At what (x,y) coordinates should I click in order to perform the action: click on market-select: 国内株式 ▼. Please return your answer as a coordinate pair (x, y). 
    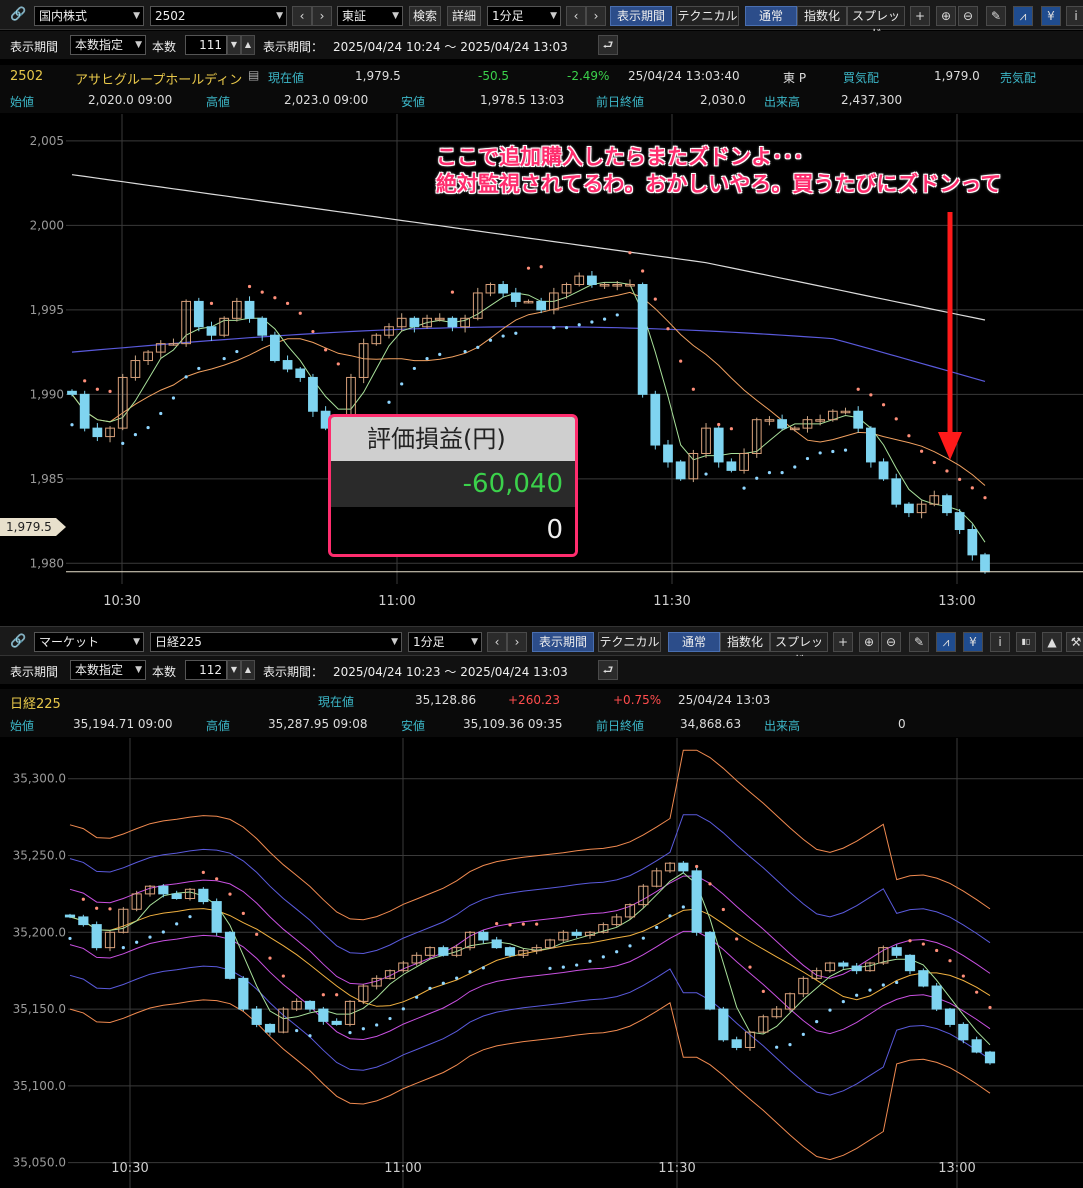
    Looking at the image, I should click on (89, 16).